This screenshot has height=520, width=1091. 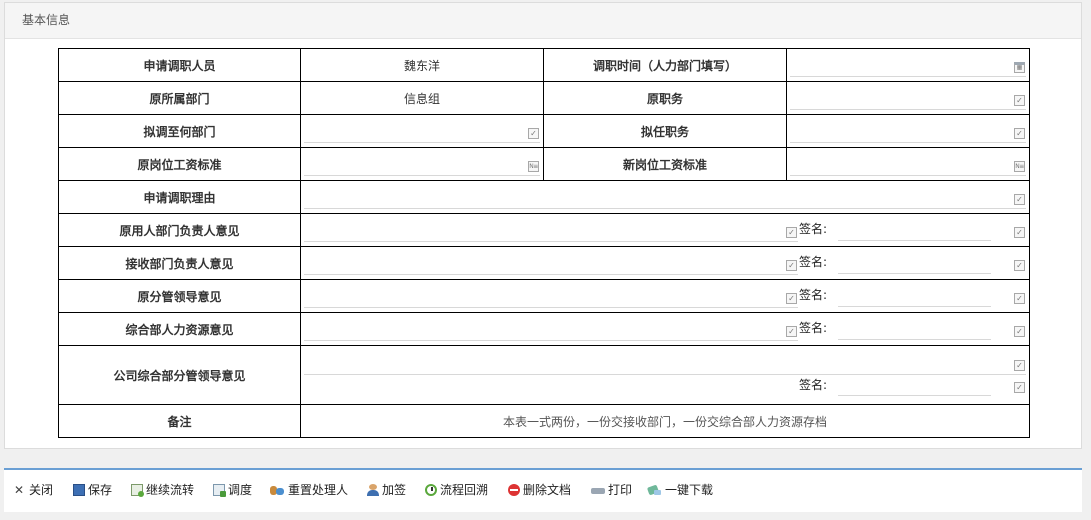 I want to click on reset-handler-label: 重置处理人, so click(x=318, y=490).